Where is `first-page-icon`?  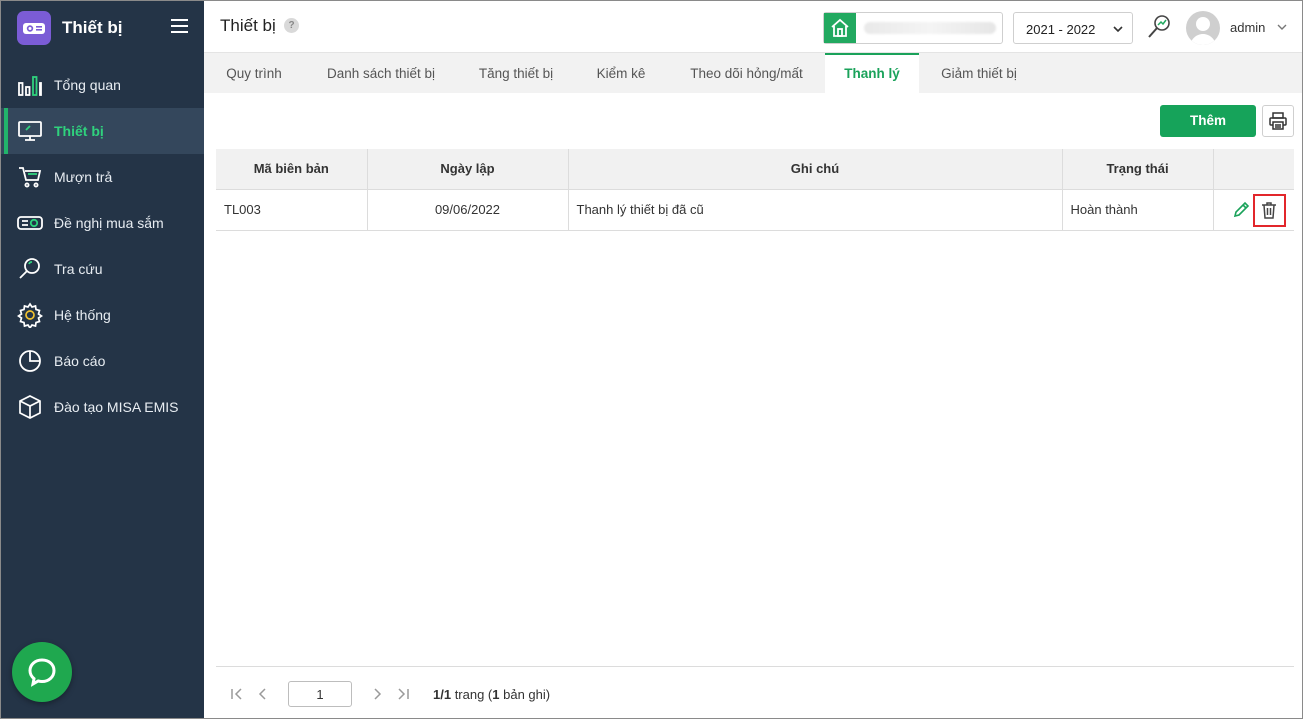
first-page-icon is located at coordinates (237, 694).